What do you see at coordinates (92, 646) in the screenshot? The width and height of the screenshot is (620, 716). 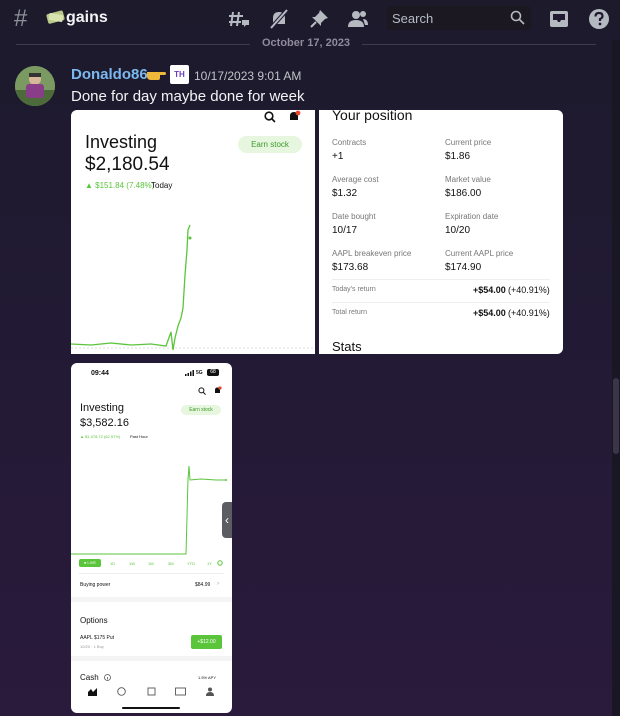 I see `option-sub: 10/20 · 1 Buy` at bounding box center [92, 646].